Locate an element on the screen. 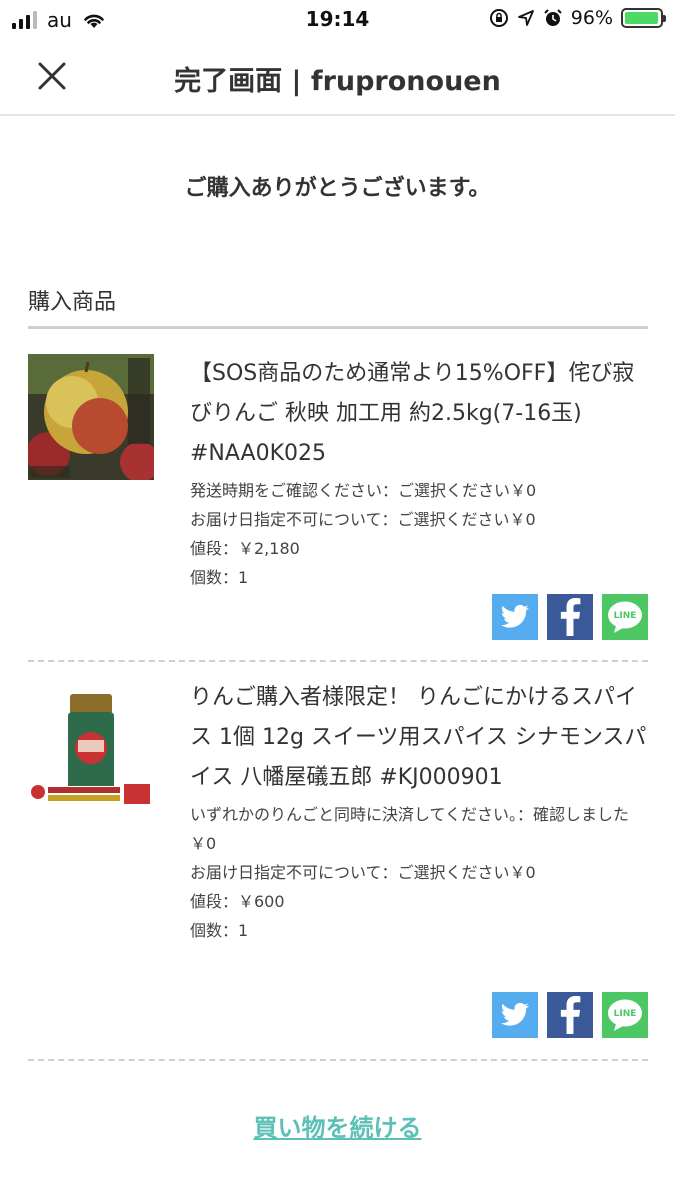 This screenshot has height=1200, width=675. product-price: 値段：￥2,180 is located at coordinates (245, 548).